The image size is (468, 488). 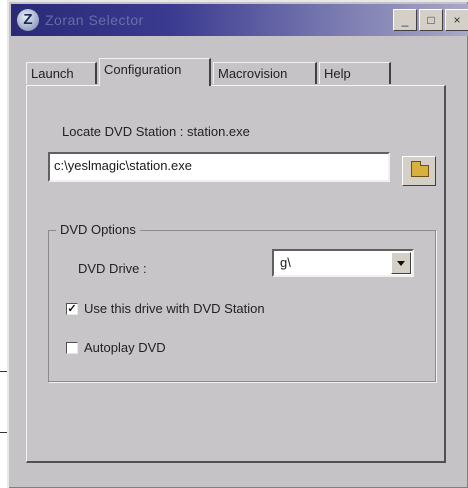 I want to click on close-icon: ×, so click(x=457, y=20).